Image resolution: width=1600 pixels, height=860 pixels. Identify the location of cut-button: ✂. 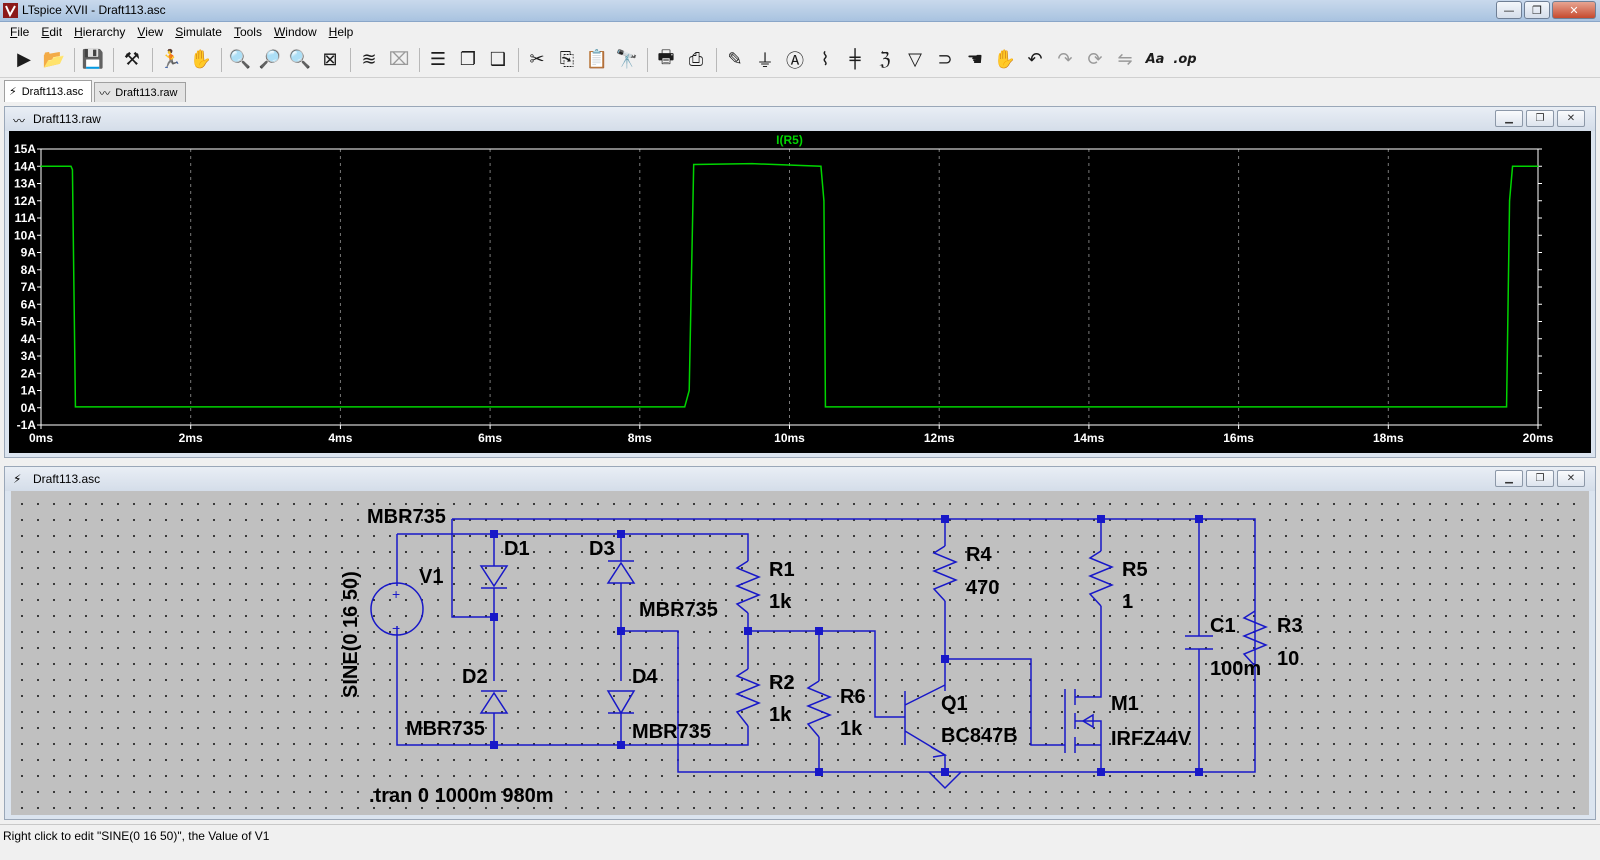
(537, 60).